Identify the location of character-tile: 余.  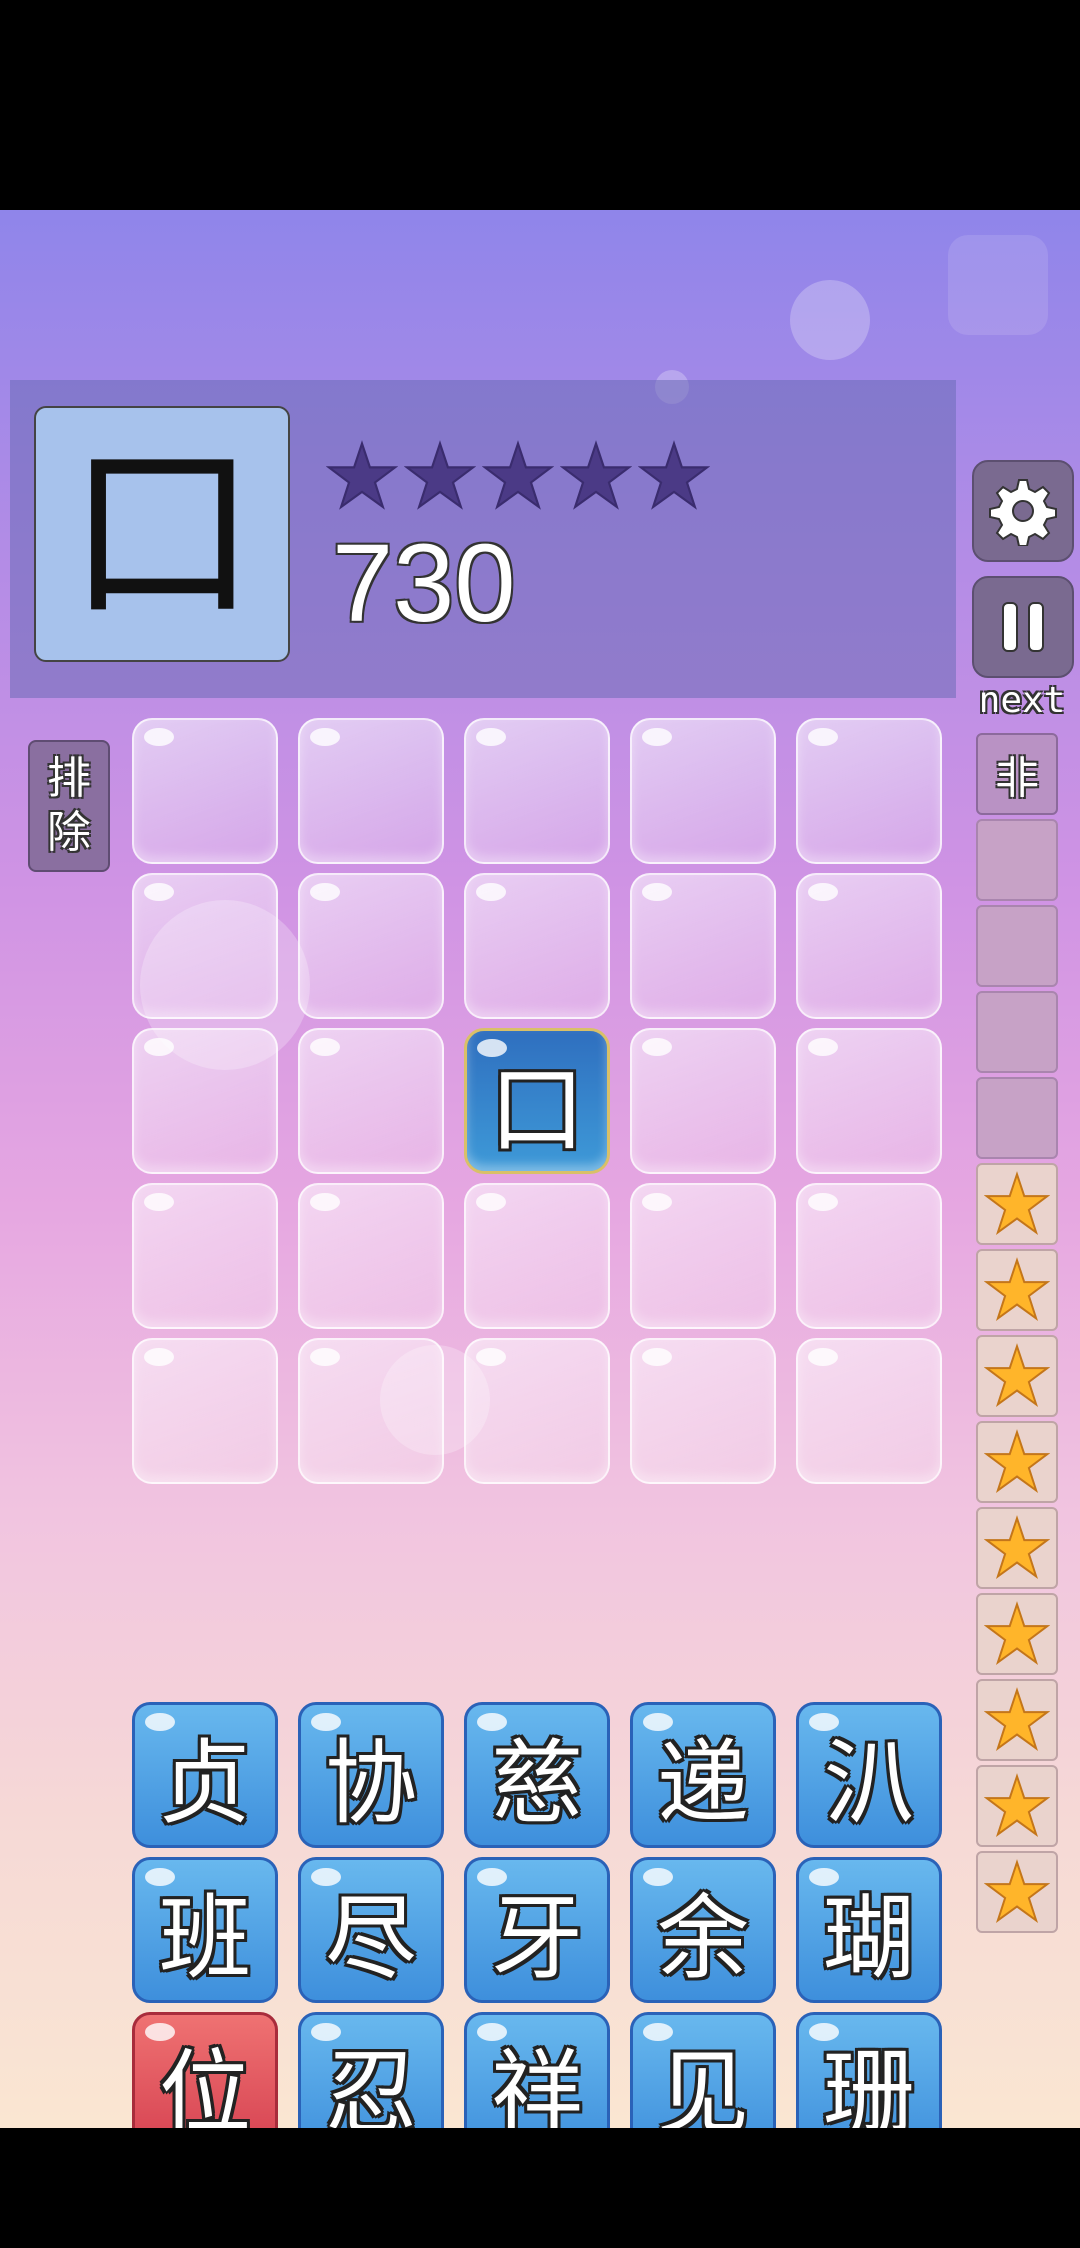
(703, 1930).